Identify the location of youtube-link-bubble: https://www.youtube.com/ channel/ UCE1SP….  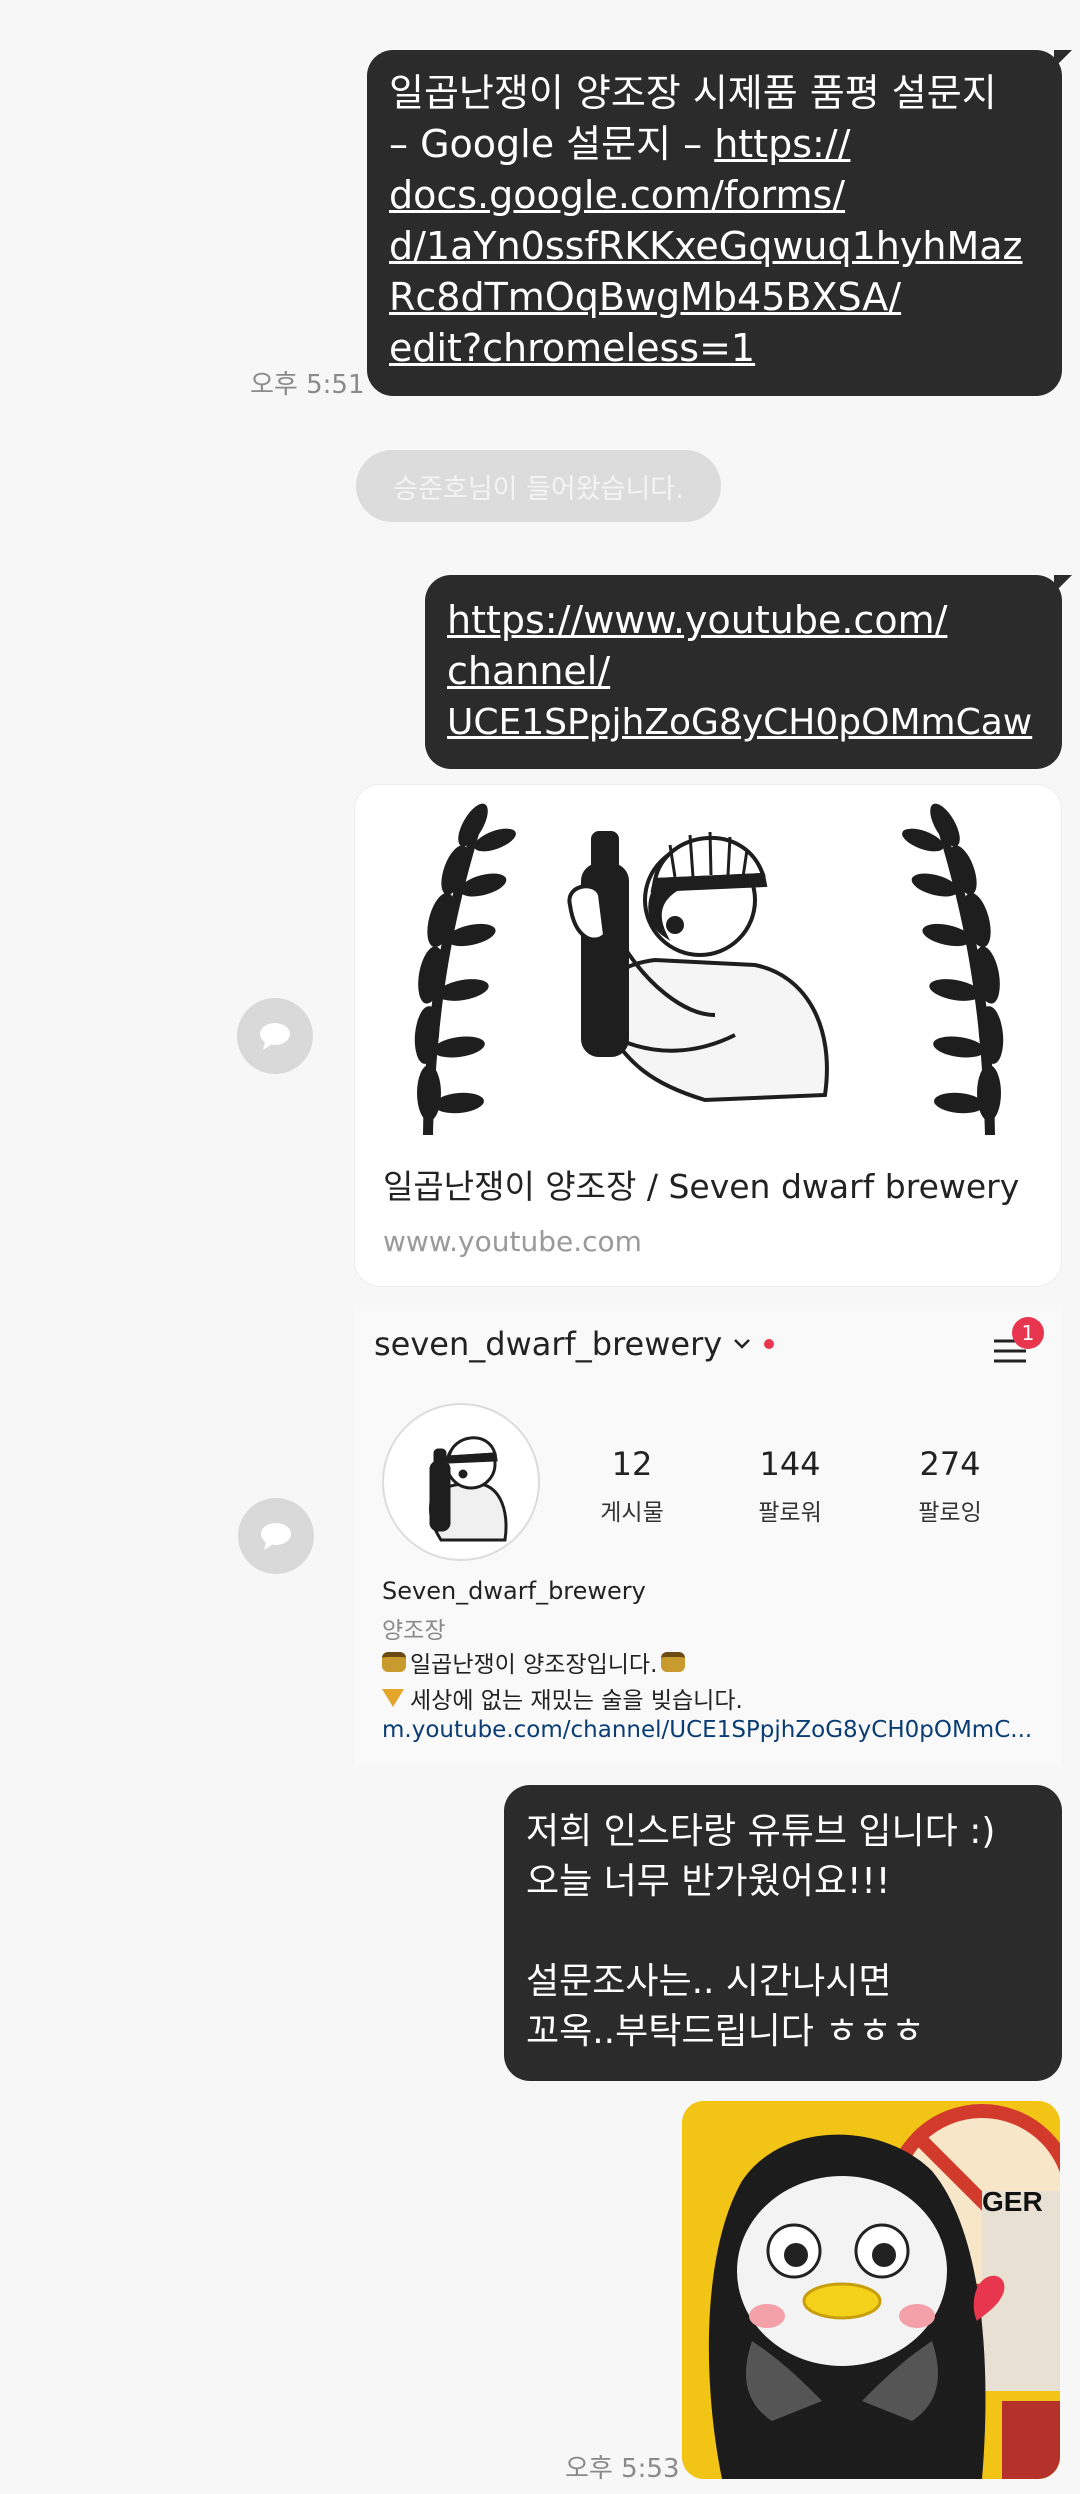
(748, 672).